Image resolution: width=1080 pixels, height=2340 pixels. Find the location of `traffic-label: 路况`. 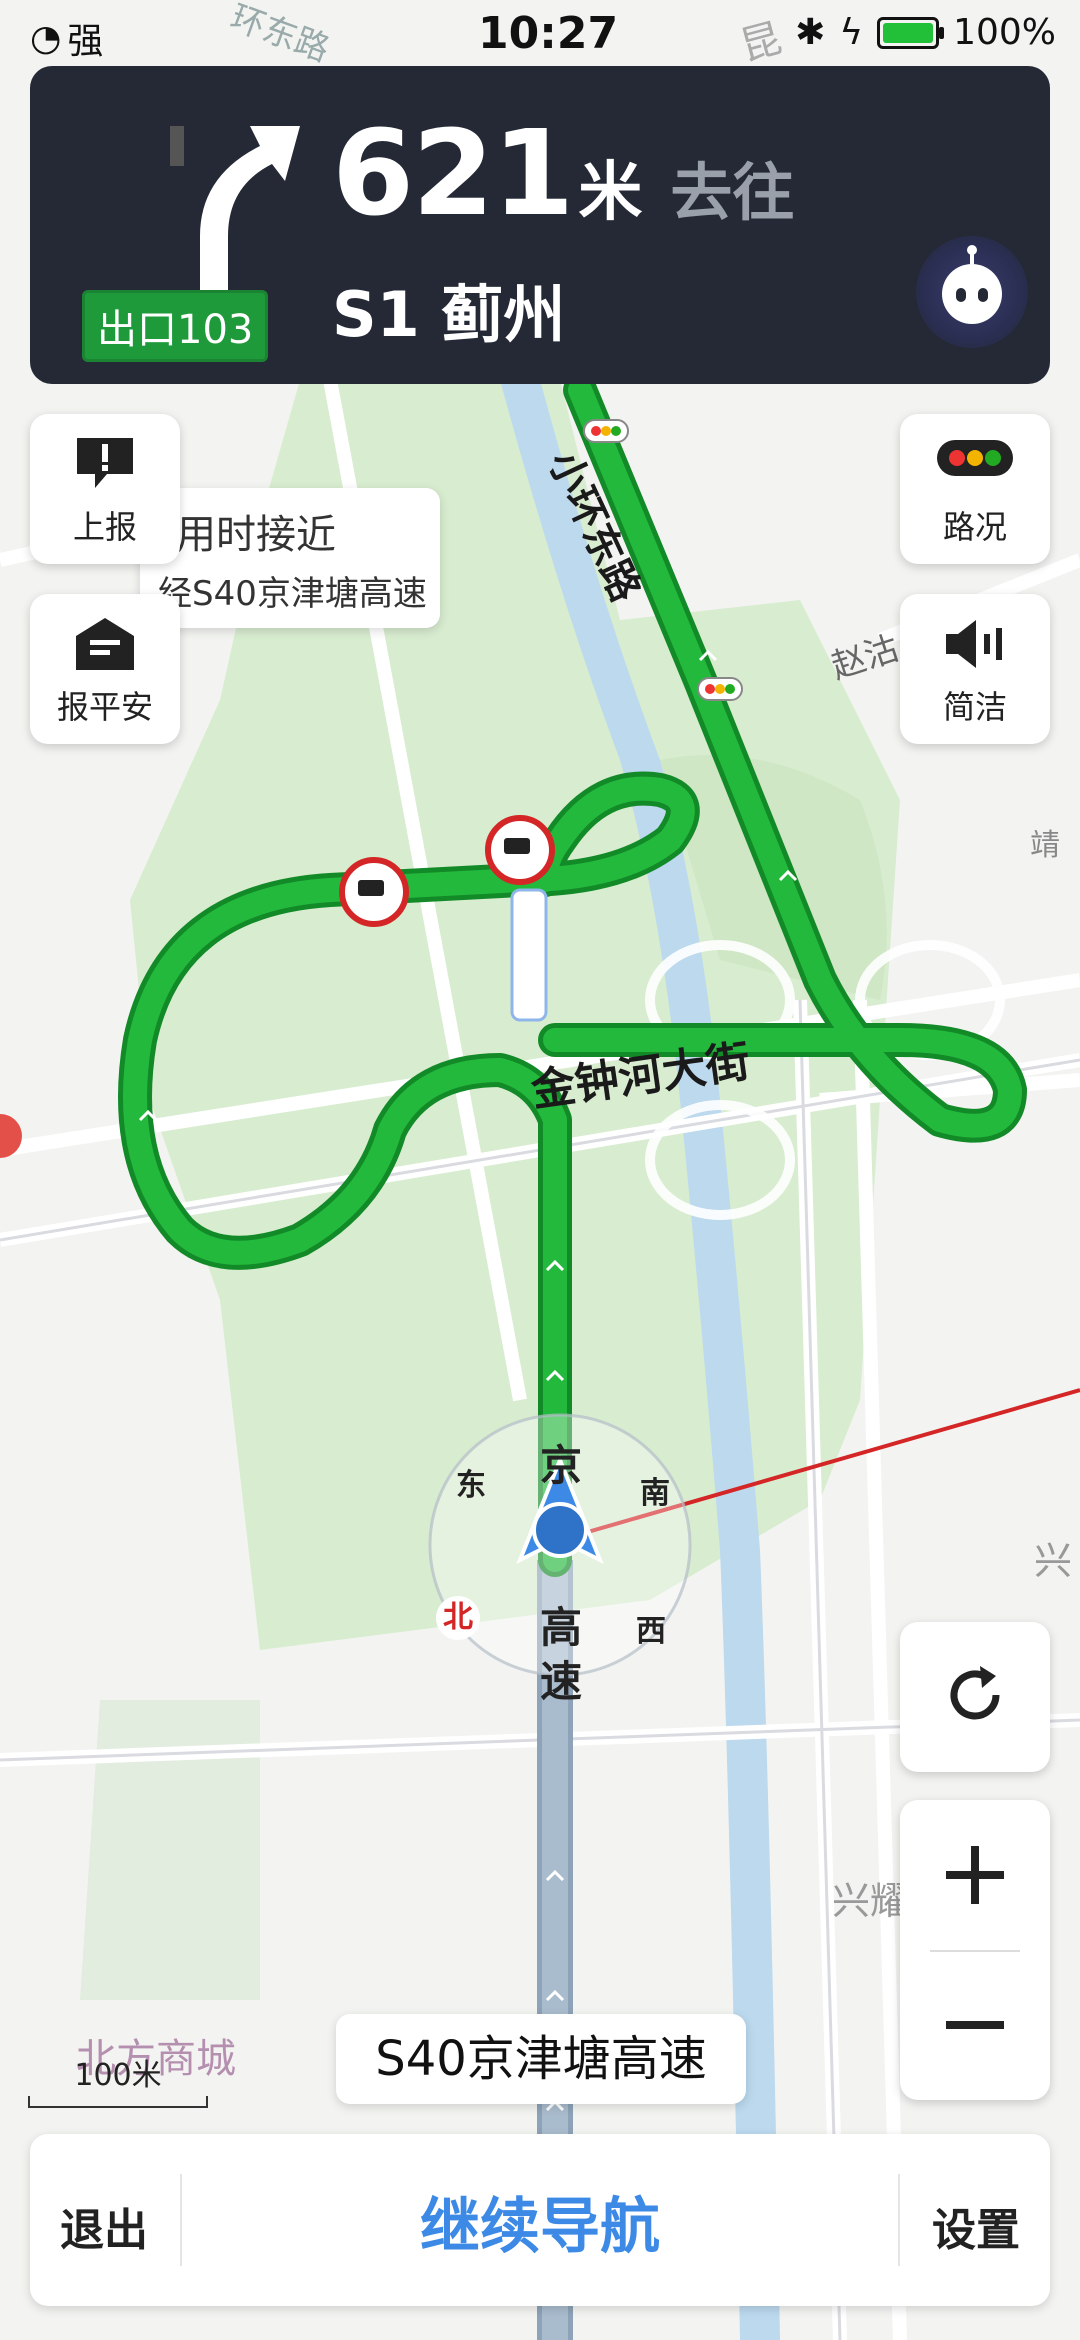

traffic-label: 路况 is located at coordinates (974, 527).